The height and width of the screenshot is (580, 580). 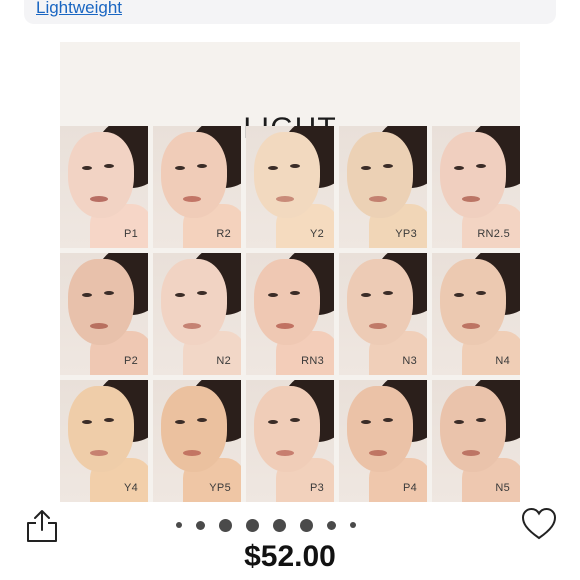 I want to click on shade-tile: YP3, so click(x=383, y=187).